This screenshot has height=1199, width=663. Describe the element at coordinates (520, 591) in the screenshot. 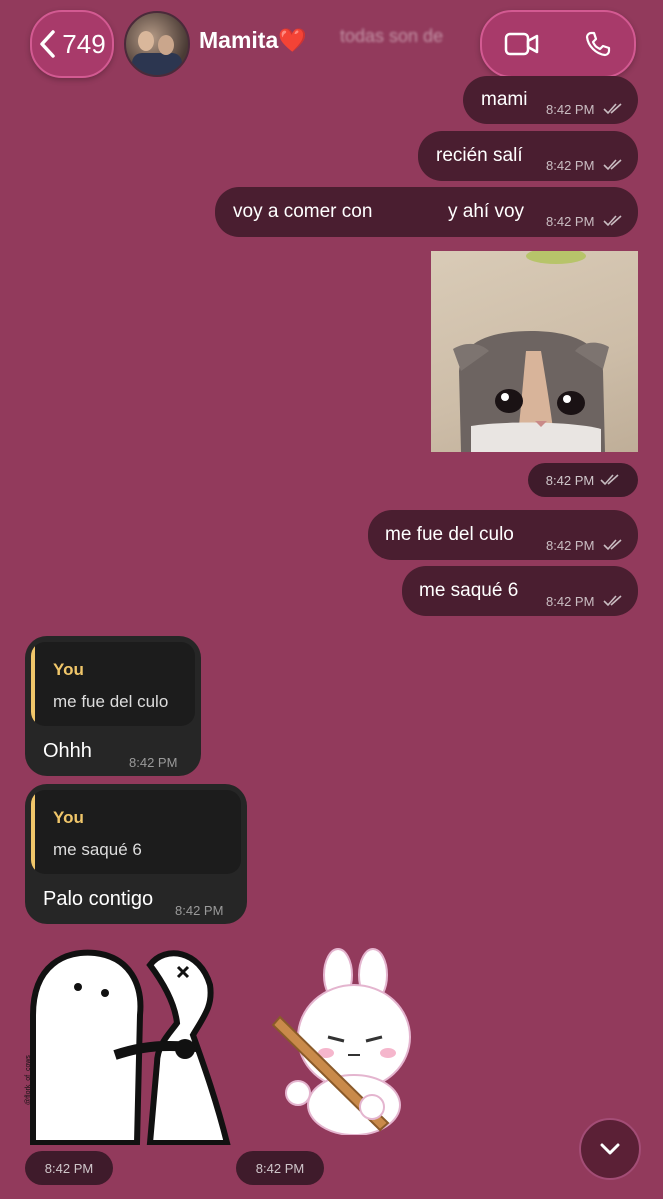

I see `outgoing-message: me saqué 6 8:42 PM` at that location.